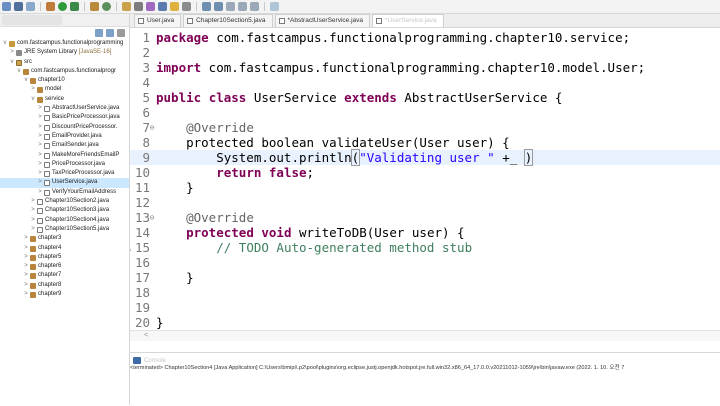 Image resolution: width=720 pixels, height=406 pixels. I want to click on last-edit-icon, so click(230, 6).